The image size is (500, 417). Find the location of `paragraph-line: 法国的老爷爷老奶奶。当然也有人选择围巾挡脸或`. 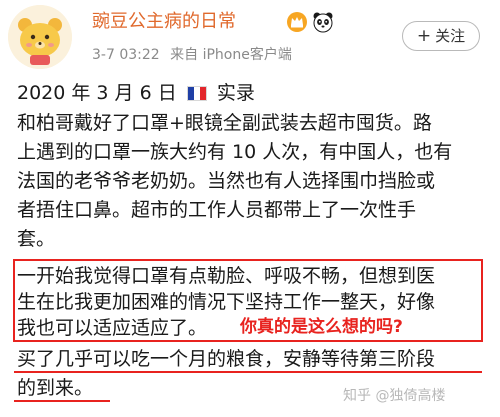

paragraph-line: 法国的老爷爷老奶奶。当然也有人选择围巾挡脸或 is located at coordinates (226, 181).